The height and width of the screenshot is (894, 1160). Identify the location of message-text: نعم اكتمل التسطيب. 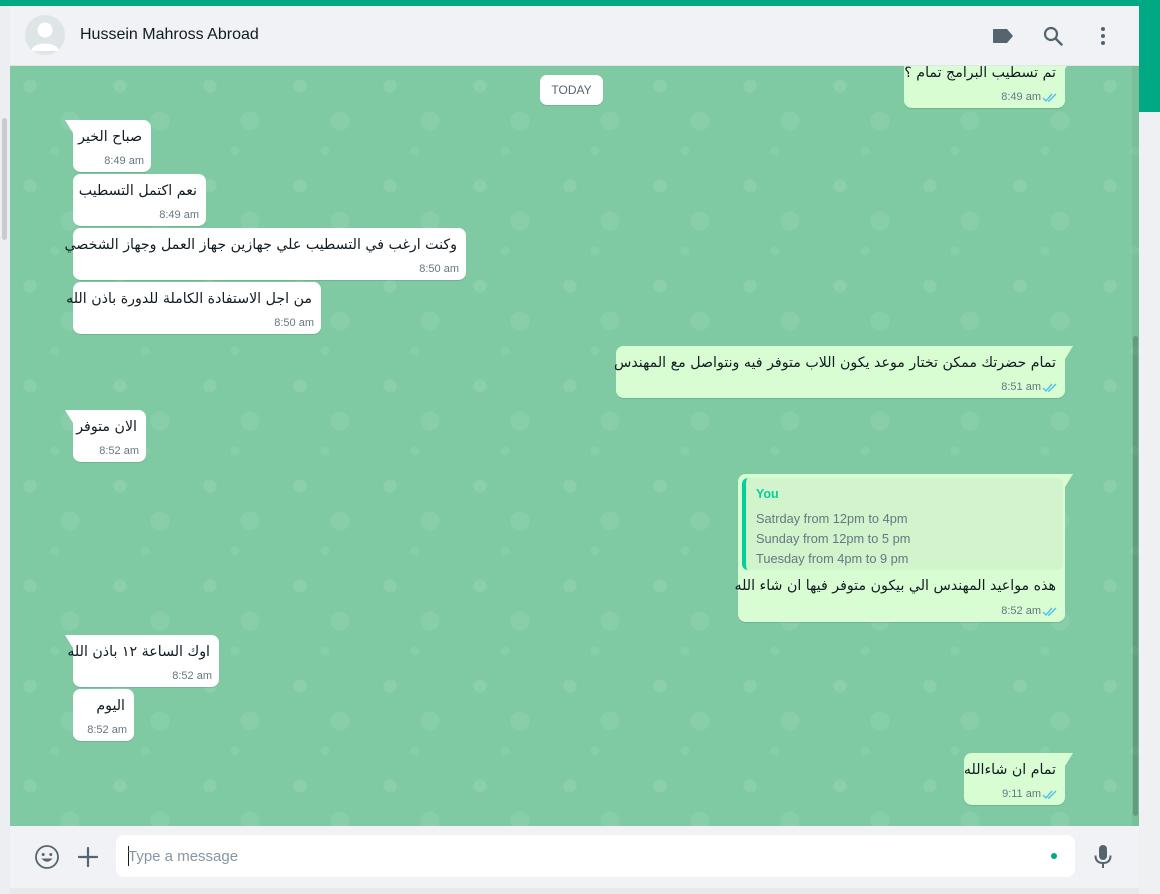
(137, 191).